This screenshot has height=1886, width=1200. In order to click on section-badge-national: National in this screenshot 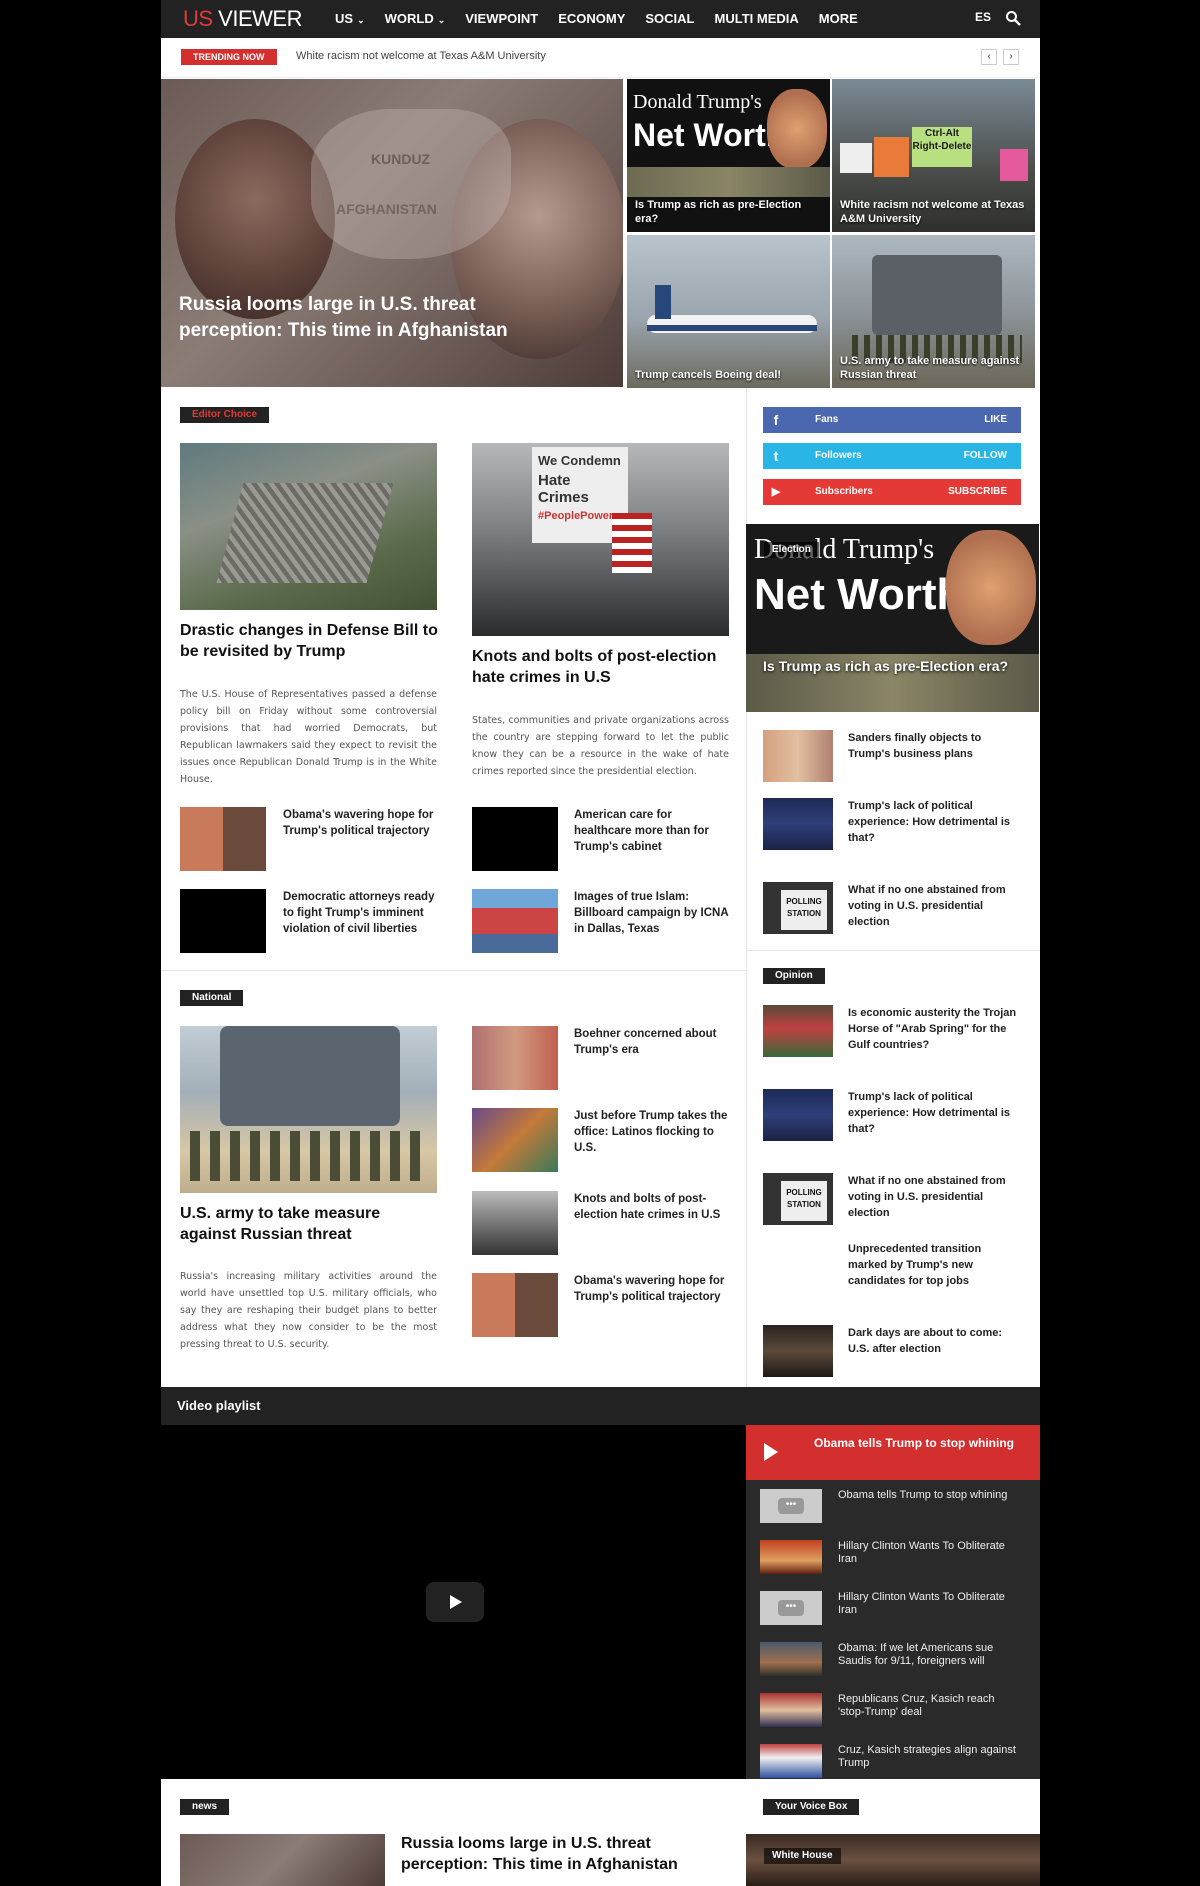, I will do `click(212, 998)`.